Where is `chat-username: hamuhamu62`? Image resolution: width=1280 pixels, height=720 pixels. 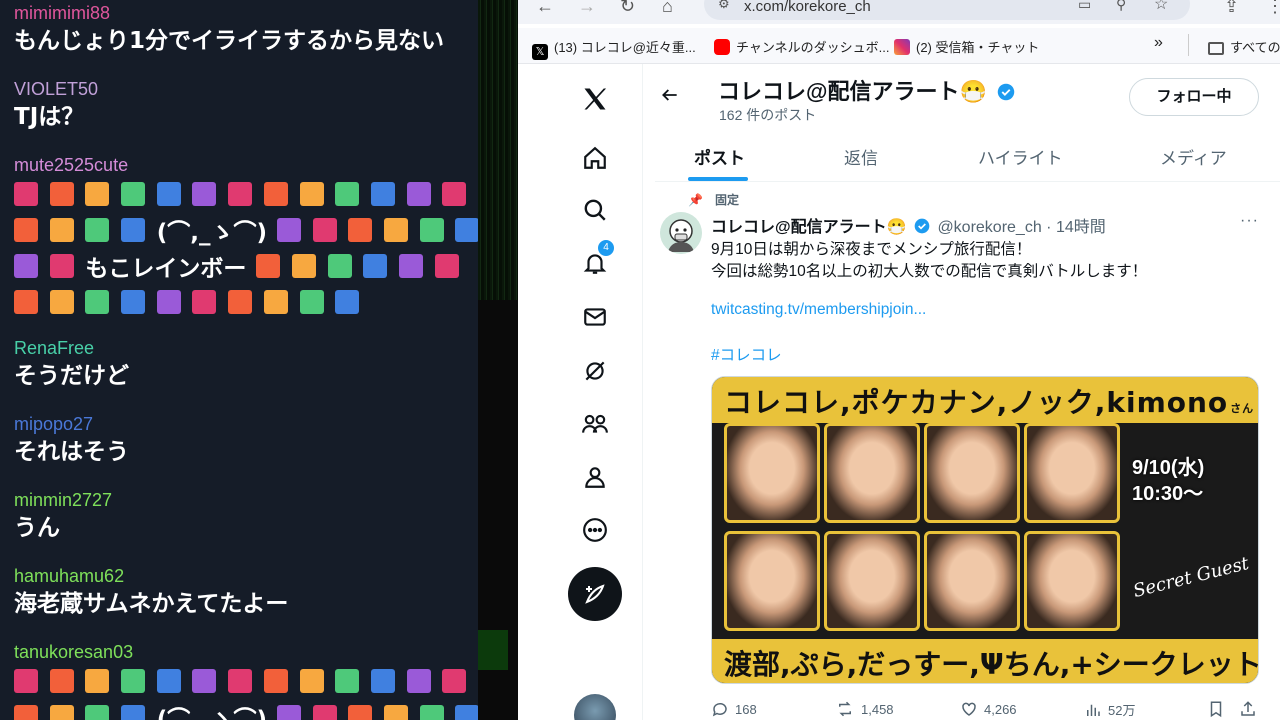 chat-username: hamuhamu62 is located at coordinates (246, 576).